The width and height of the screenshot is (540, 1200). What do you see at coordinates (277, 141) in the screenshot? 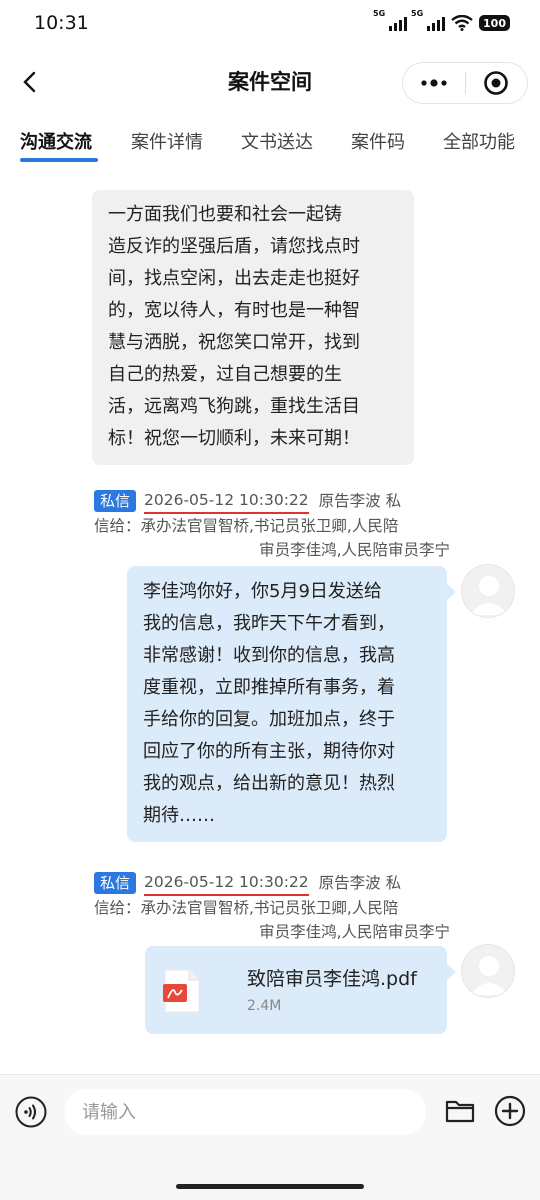
I see `tab-document-delivery: 文书送达` at bounding box center [277, 141].